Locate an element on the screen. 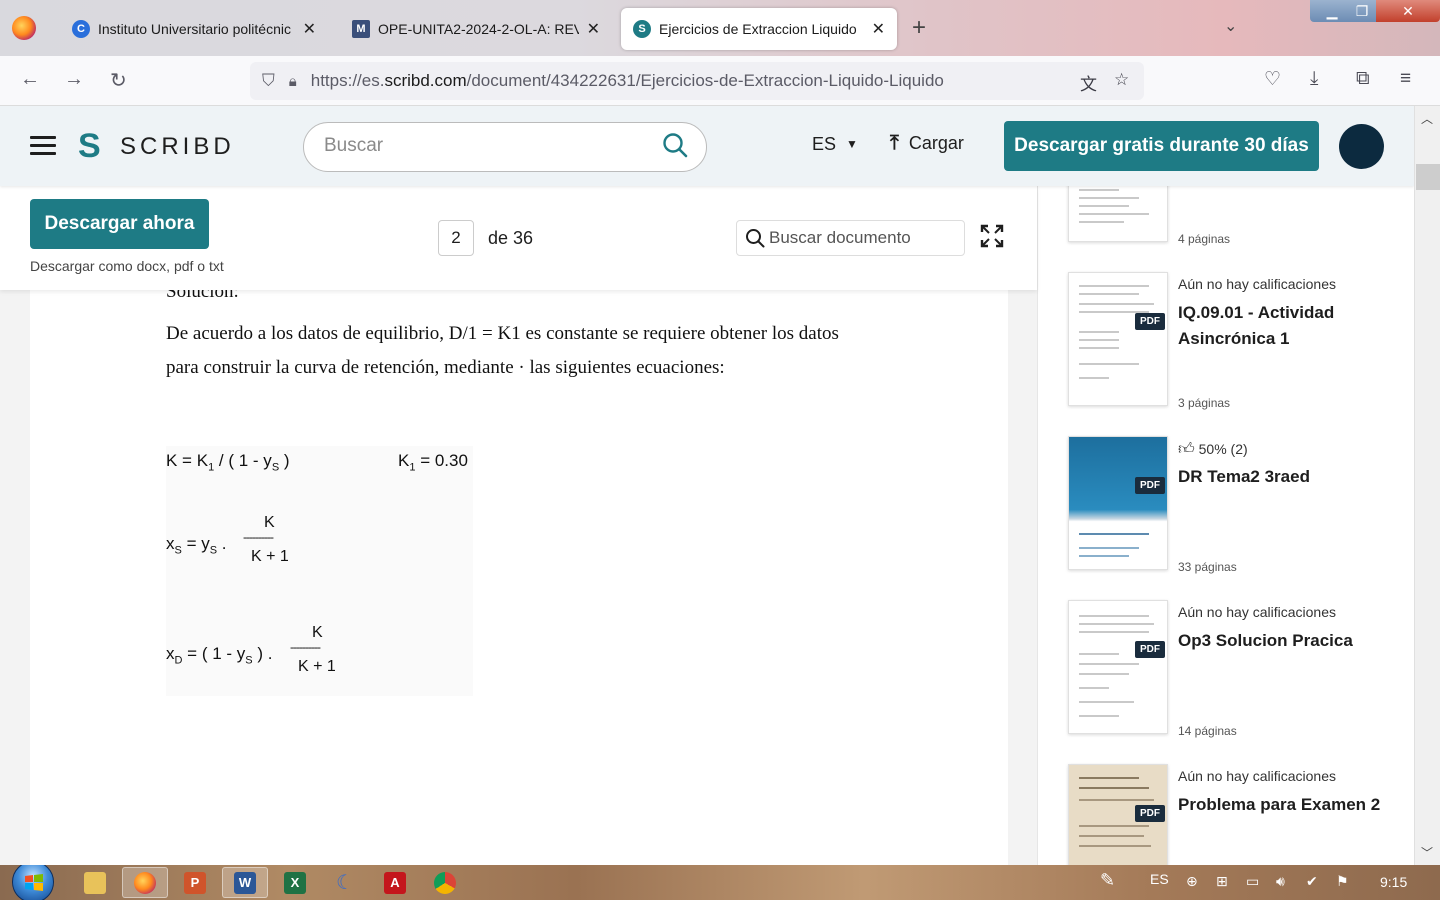 This screenshot has height=900, width=1440. window-close-button: ✕ is located at coordinates (1408, 11).